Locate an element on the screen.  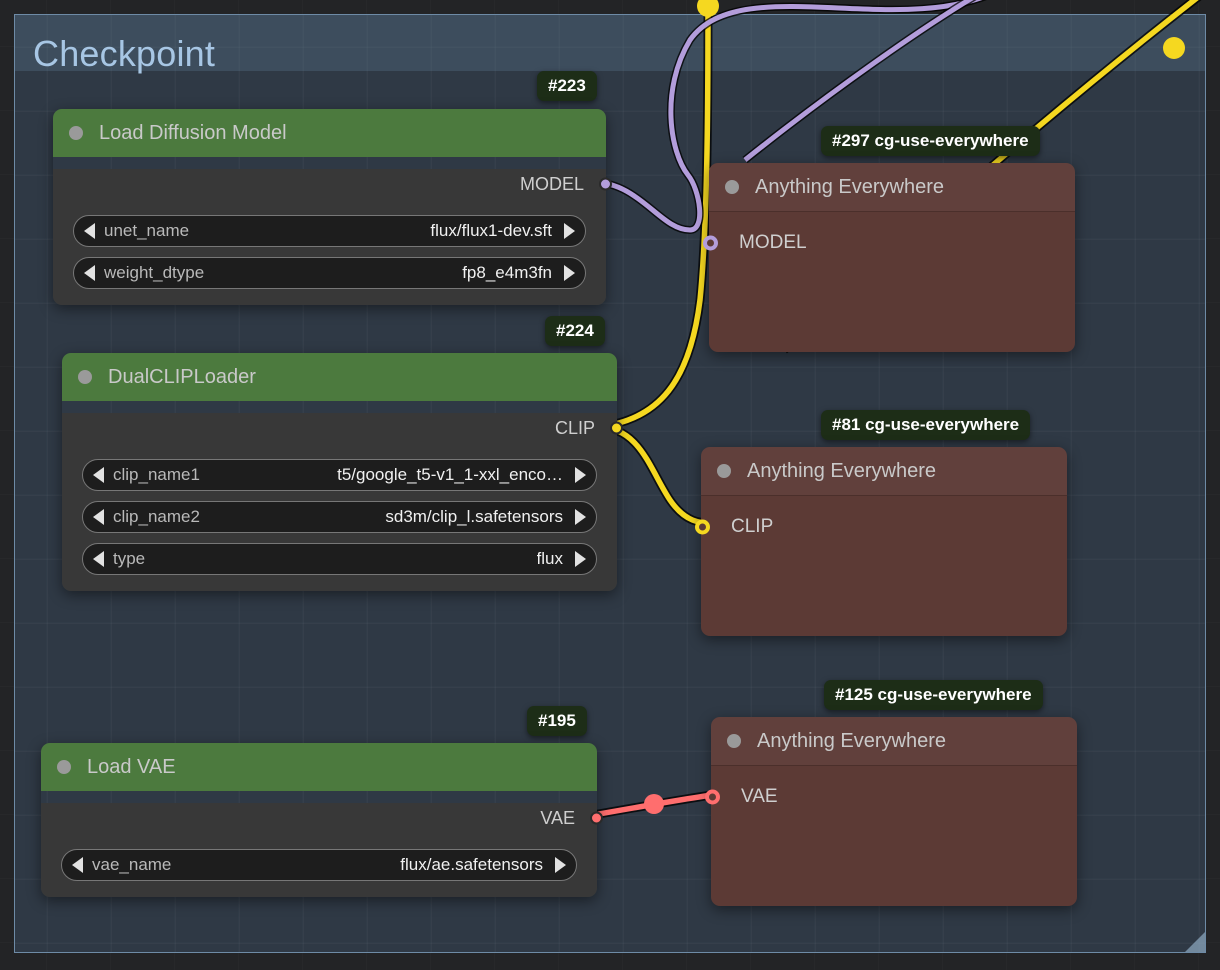
output-port-vae-icon is located at coordinates (596, 818).